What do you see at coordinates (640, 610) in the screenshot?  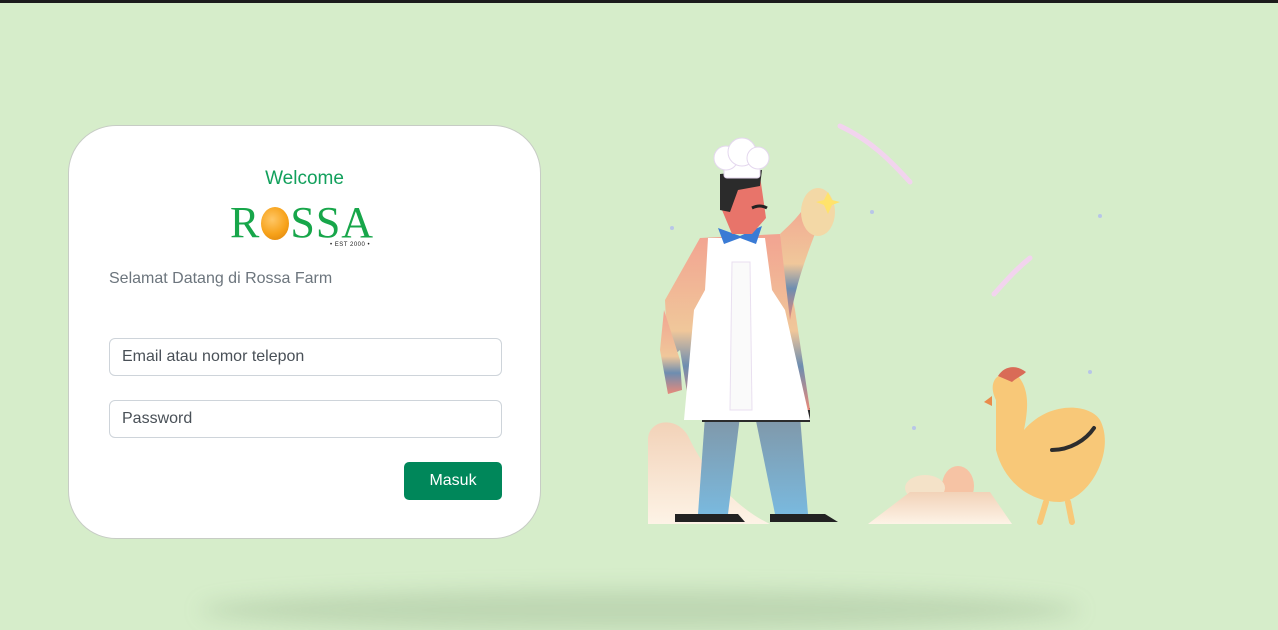 I see `bottom-shadow` at bounding box center [640, 610].